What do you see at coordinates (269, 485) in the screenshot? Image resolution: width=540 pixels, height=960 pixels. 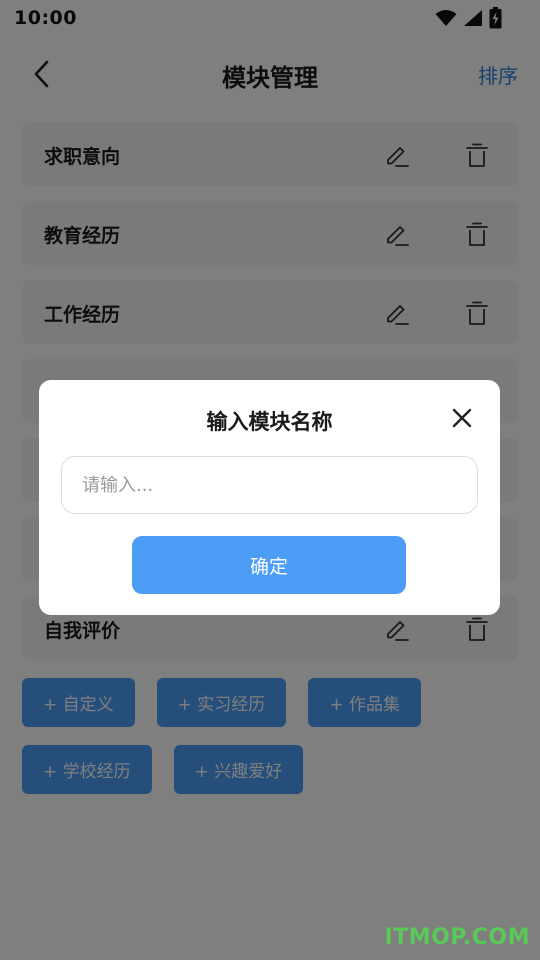 I see `module-name-input` at bounding box center [269, 485].